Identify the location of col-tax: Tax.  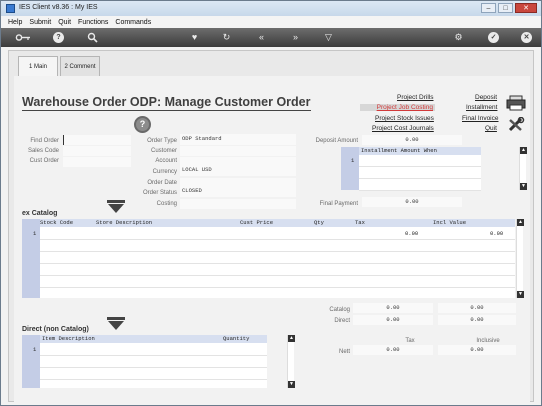
(360, 222).